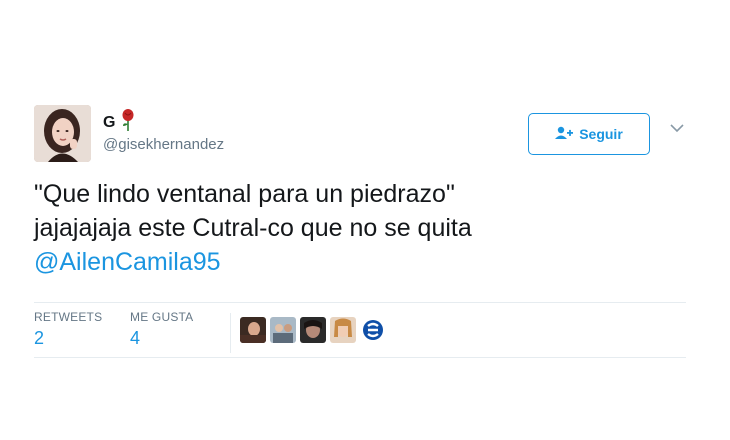 Image resolution: width=730 pixels, height=440 pixels. What do you see at coordinates (161, 329) in the screenshot?
I see `likes-stat: ME GUSTA 4` at bounding box center [161, 329].